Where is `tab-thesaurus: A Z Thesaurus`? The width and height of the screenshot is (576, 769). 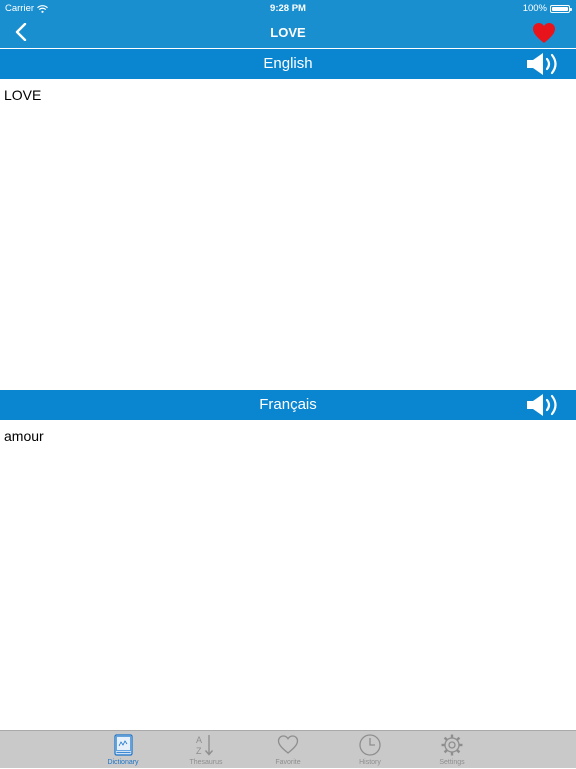 tab-thesaurus: A Z Thesaurus is located at coordinates (206, 750).